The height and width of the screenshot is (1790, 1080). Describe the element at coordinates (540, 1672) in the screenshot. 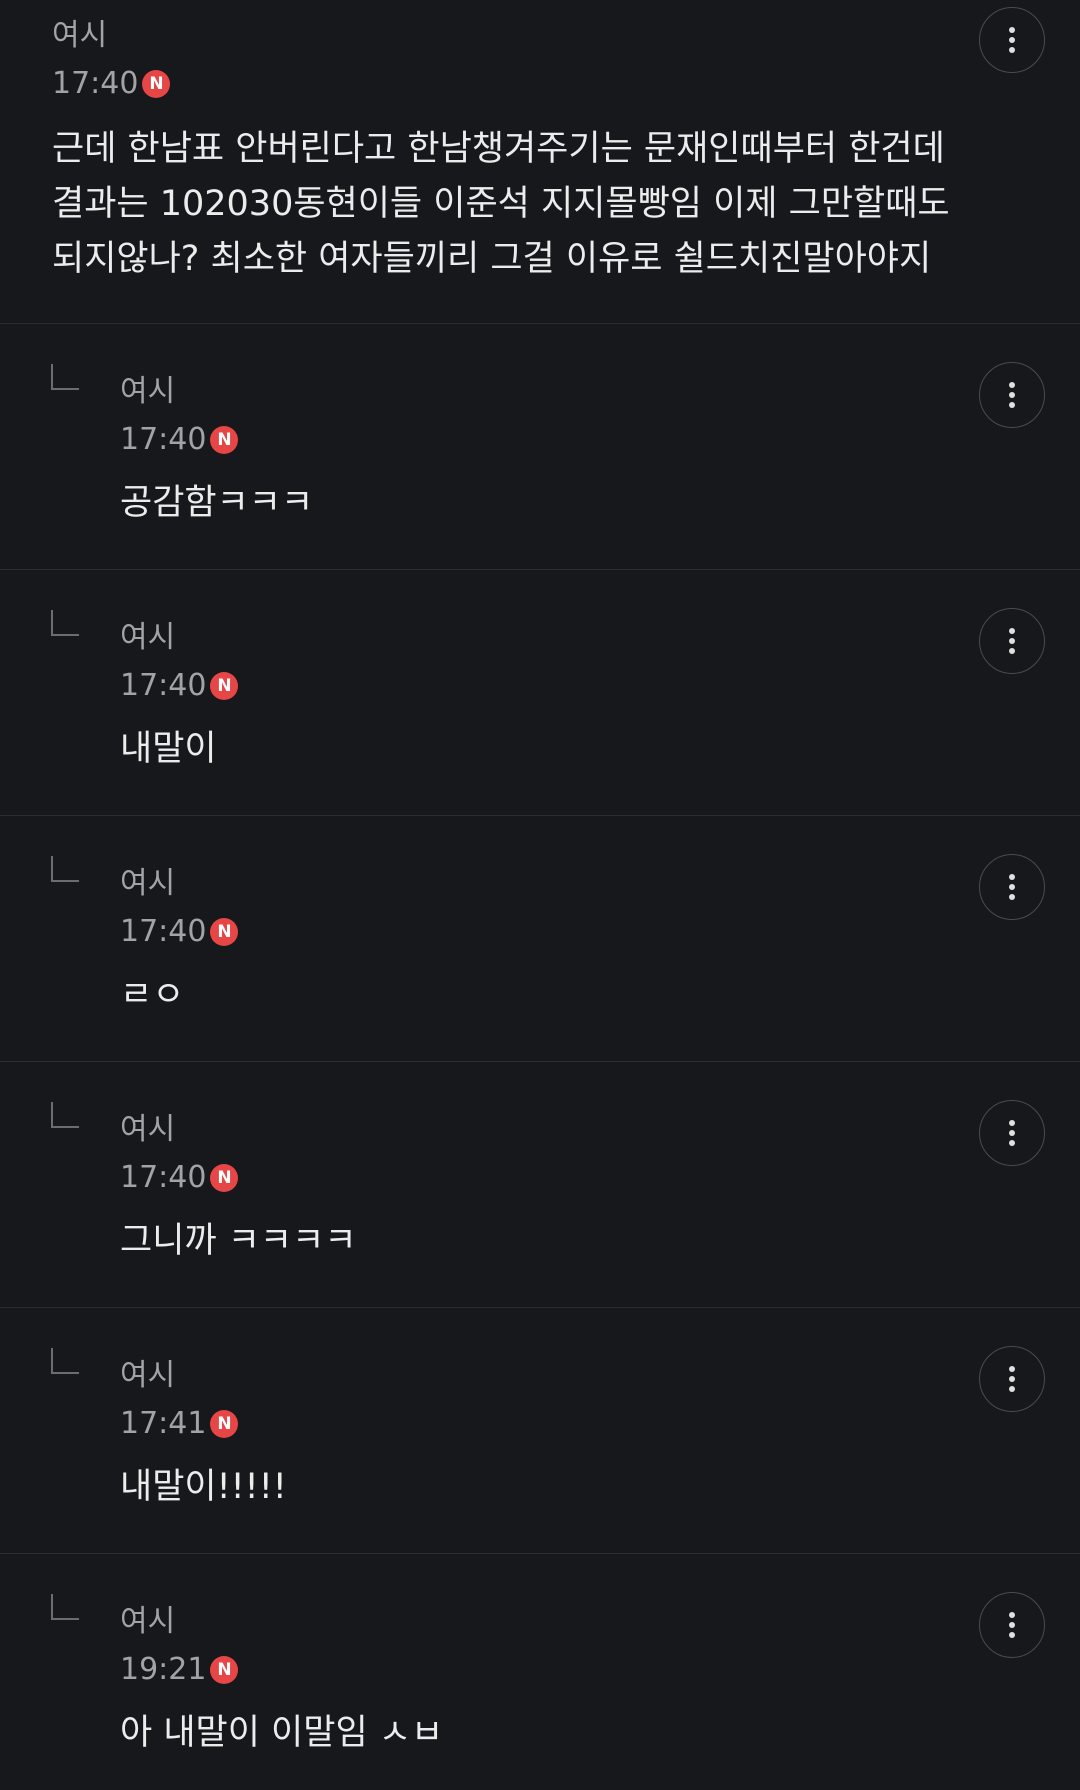

I see `reply-item: 여시 19:21 N 아 내말이 이말임 ㅅㅂ` at that location.